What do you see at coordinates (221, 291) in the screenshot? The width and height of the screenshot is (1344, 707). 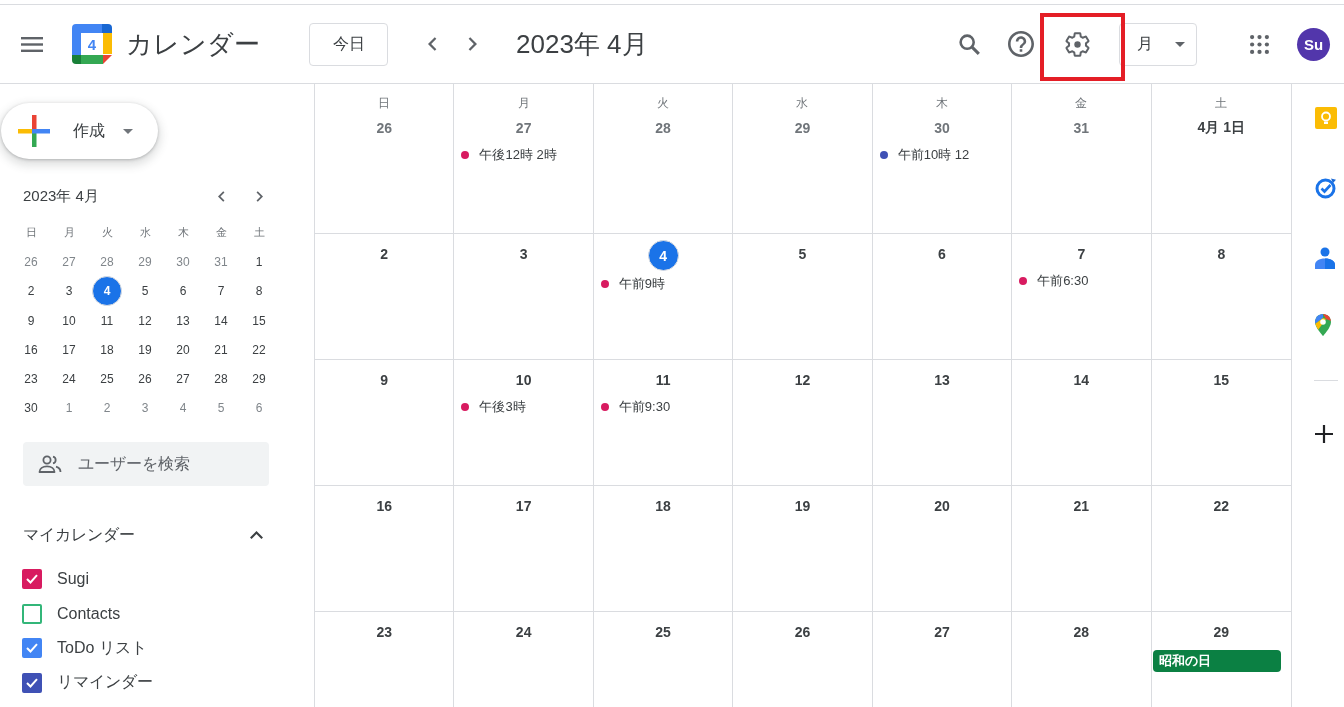 I see `mini-calendar-day: 7` at bounding box center [221, 291].